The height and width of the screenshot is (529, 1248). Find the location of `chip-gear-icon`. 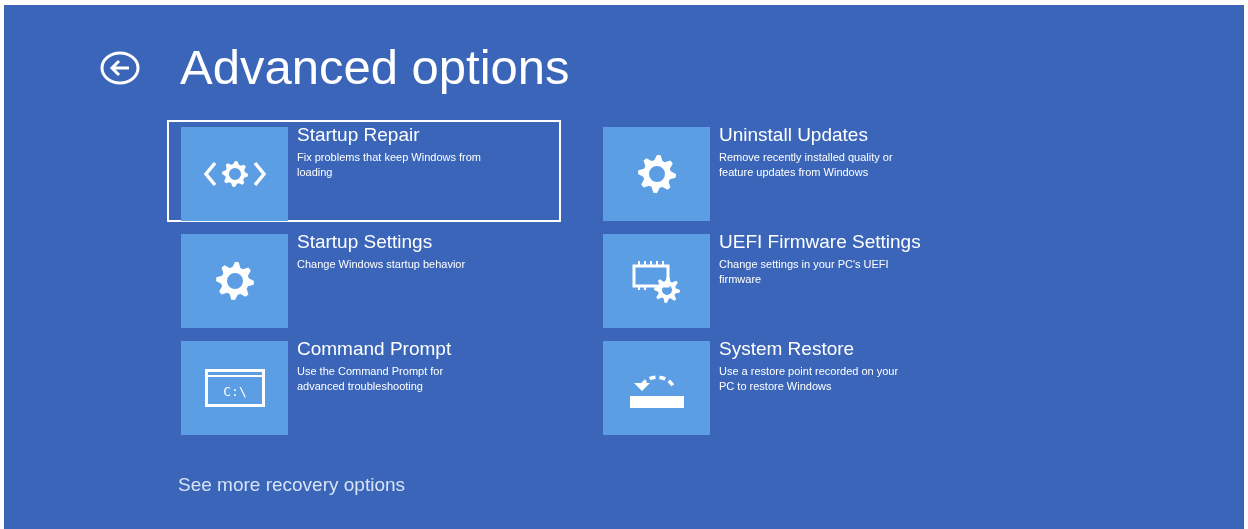

chip-gear-icon is located at coordinates (656, 281).